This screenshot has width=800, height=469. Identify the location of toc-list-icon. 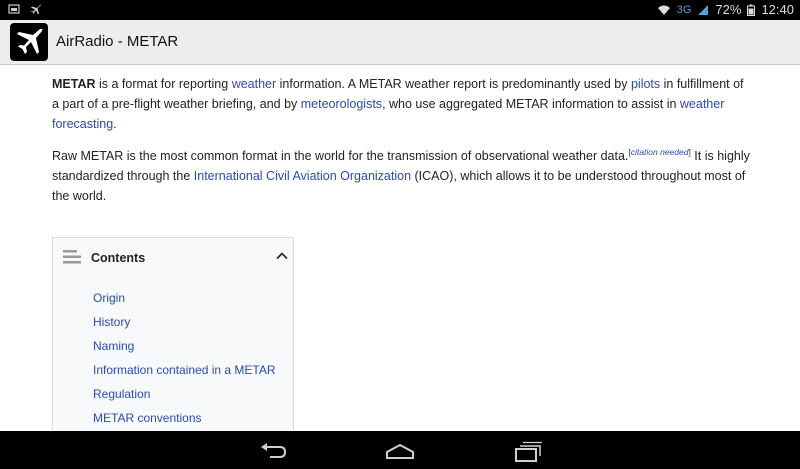
(72, 257).